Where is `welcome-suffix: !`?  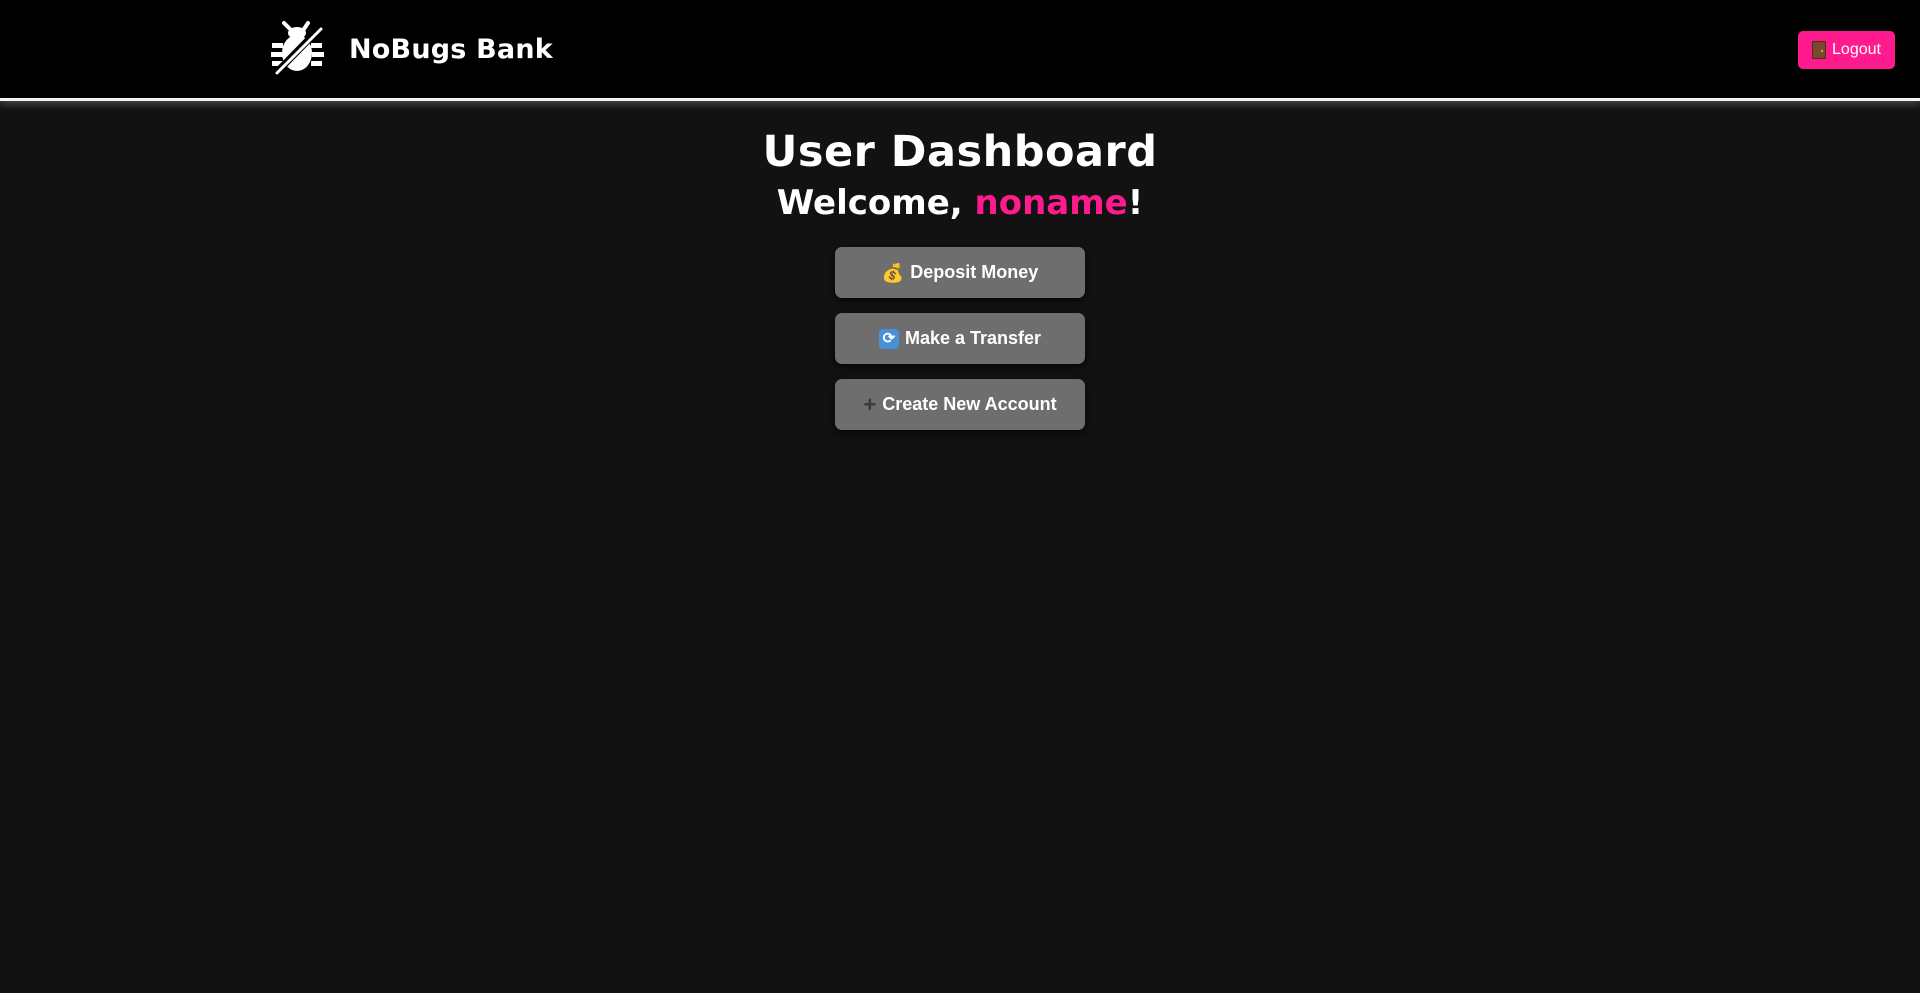 welcome-suffix: ! is located at coordinates (1135, 203).